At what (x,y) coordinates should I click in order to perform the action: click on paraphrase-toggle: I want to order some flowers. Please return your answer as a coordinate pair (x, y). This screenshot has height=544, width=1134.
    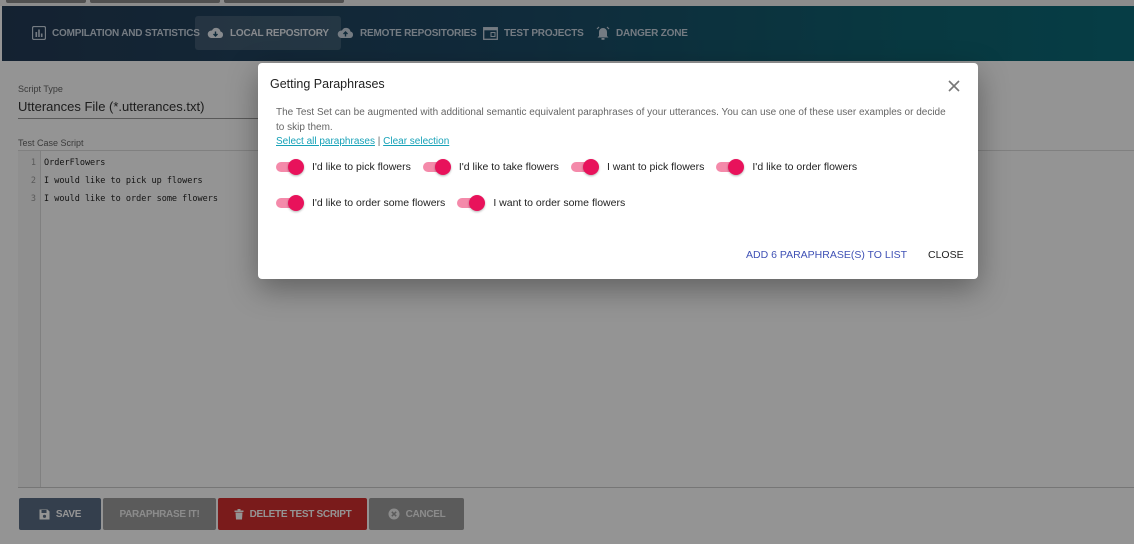
    Looking at the image, I should click on (541, 203).